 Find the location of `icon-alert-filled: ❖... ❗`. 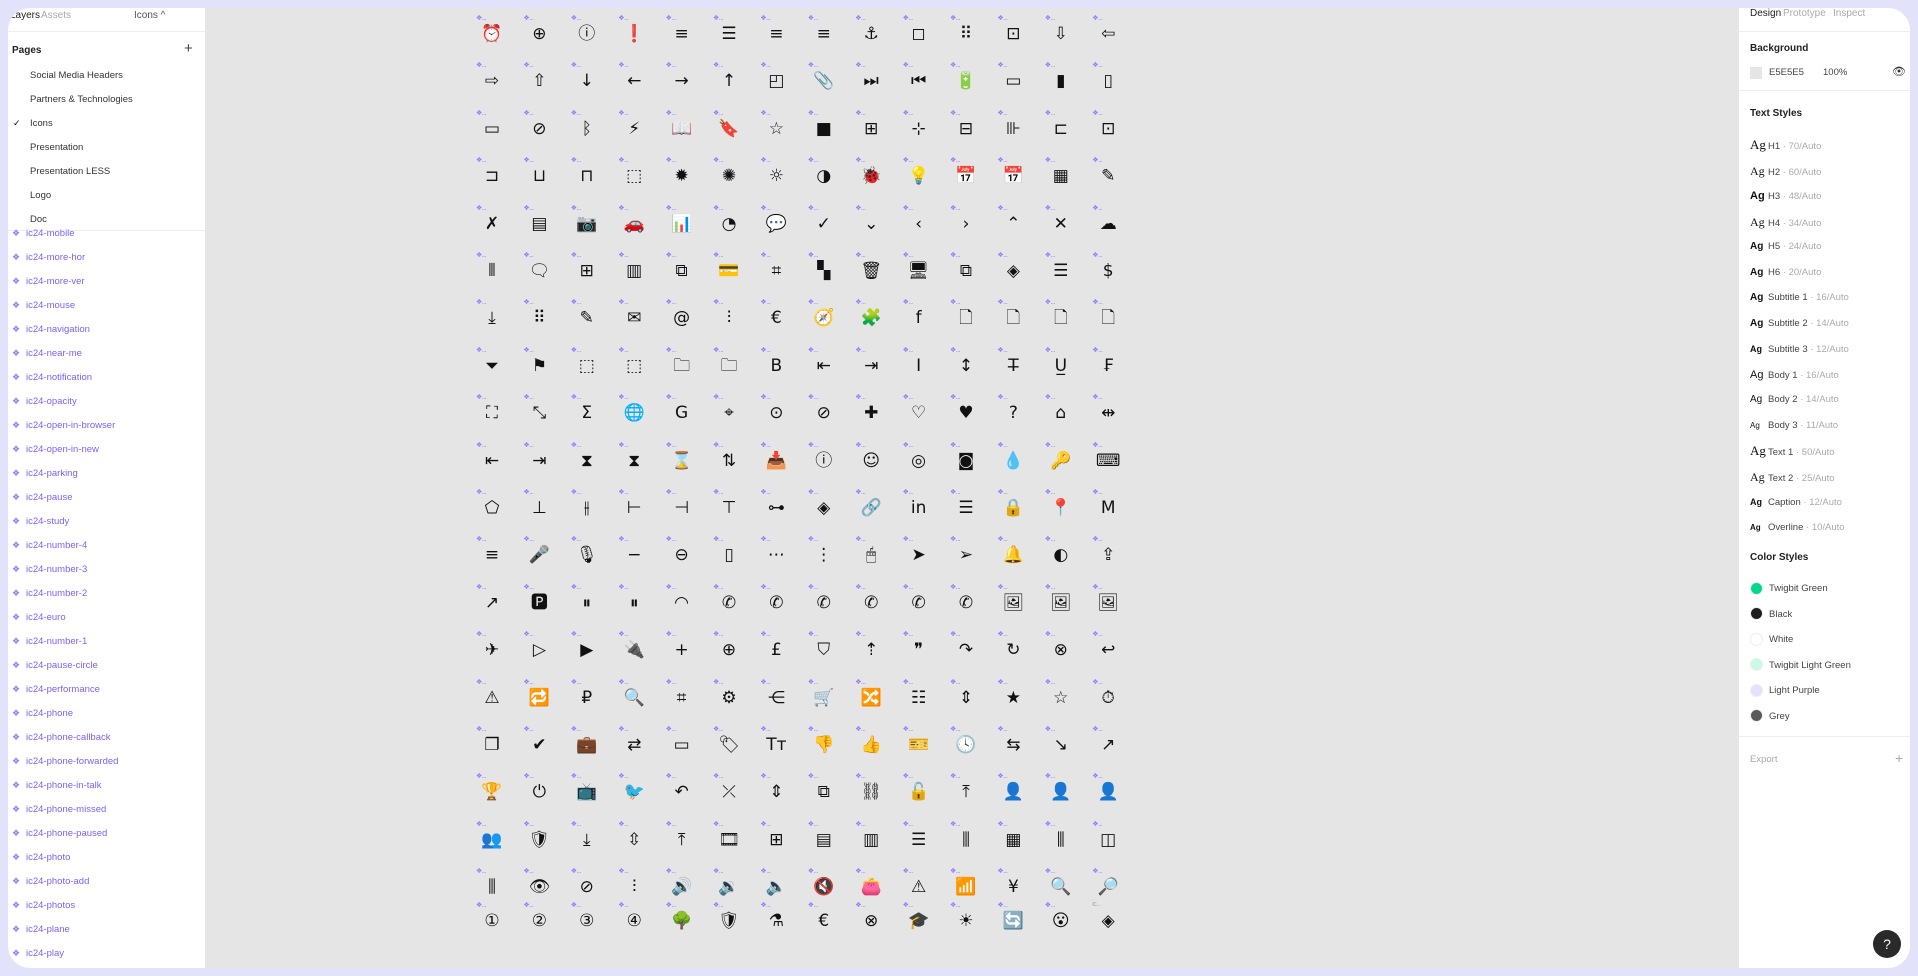

icon-alert-filled: ❖... ❗ is located at coordinates (634, 36).